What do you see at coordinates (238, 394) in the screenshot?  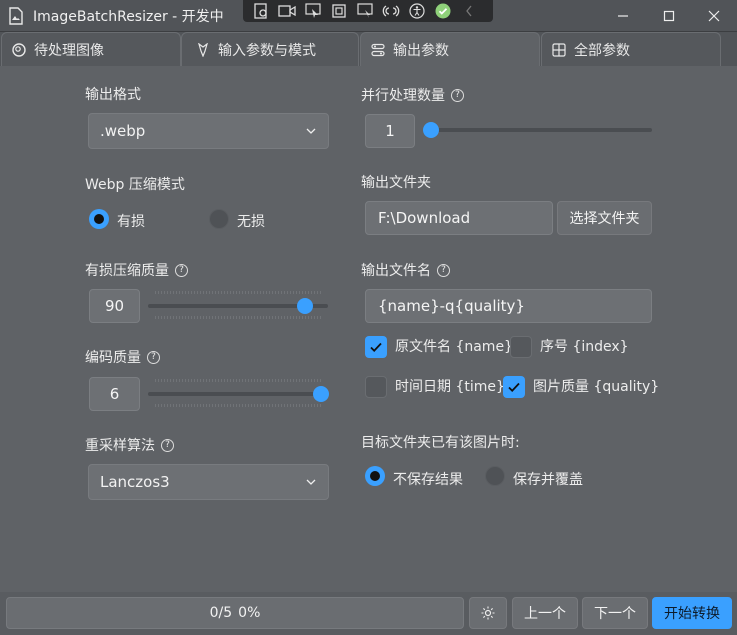 I see `encode-quality-slider` at bounding box center [238, 394].